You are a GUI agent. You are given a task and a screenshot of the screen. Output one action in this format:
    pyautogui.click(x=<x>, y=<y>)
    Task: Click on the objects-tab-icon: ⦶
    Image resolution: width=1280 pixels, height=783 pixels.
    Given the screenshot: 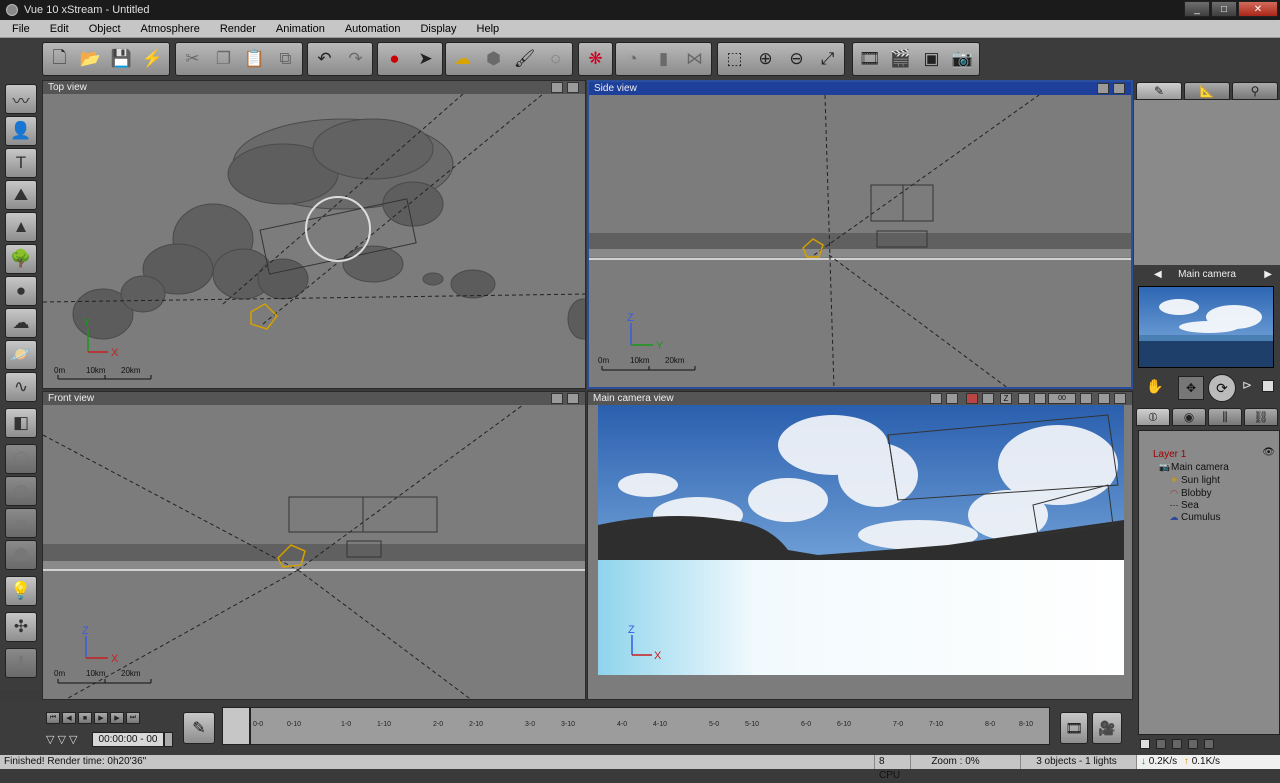 What is the action you would take?
    pyautogui.click(x=1153, y=417)
    